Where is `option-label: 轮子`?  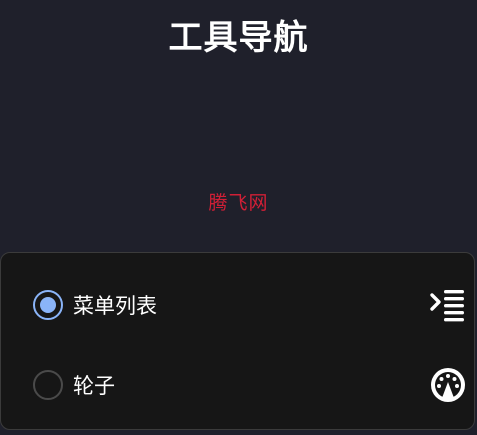 option-label: 轮子 is located at coordinates (94, 386).